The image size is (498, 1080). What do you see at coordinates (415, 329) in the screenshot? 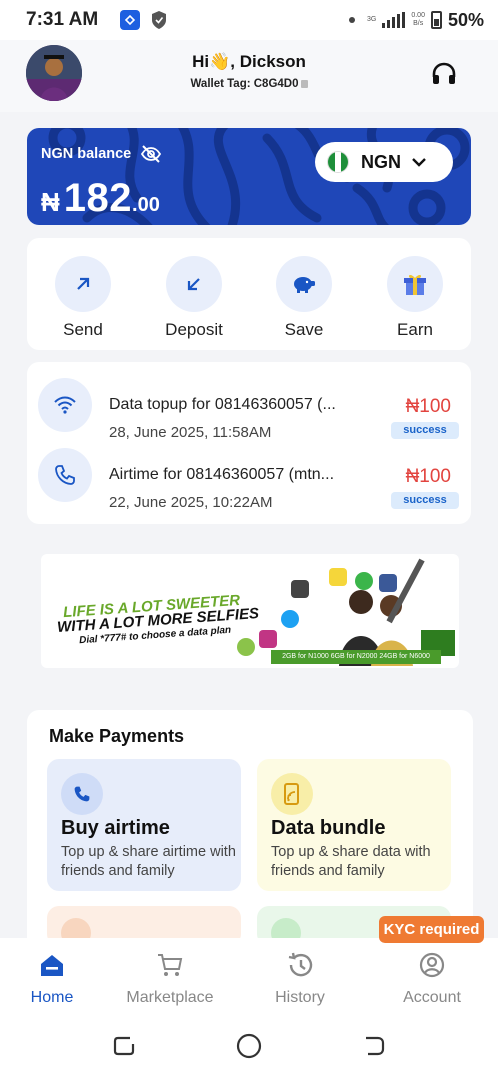
I see `earn-label: Earn` at bounding box center [415, 329].